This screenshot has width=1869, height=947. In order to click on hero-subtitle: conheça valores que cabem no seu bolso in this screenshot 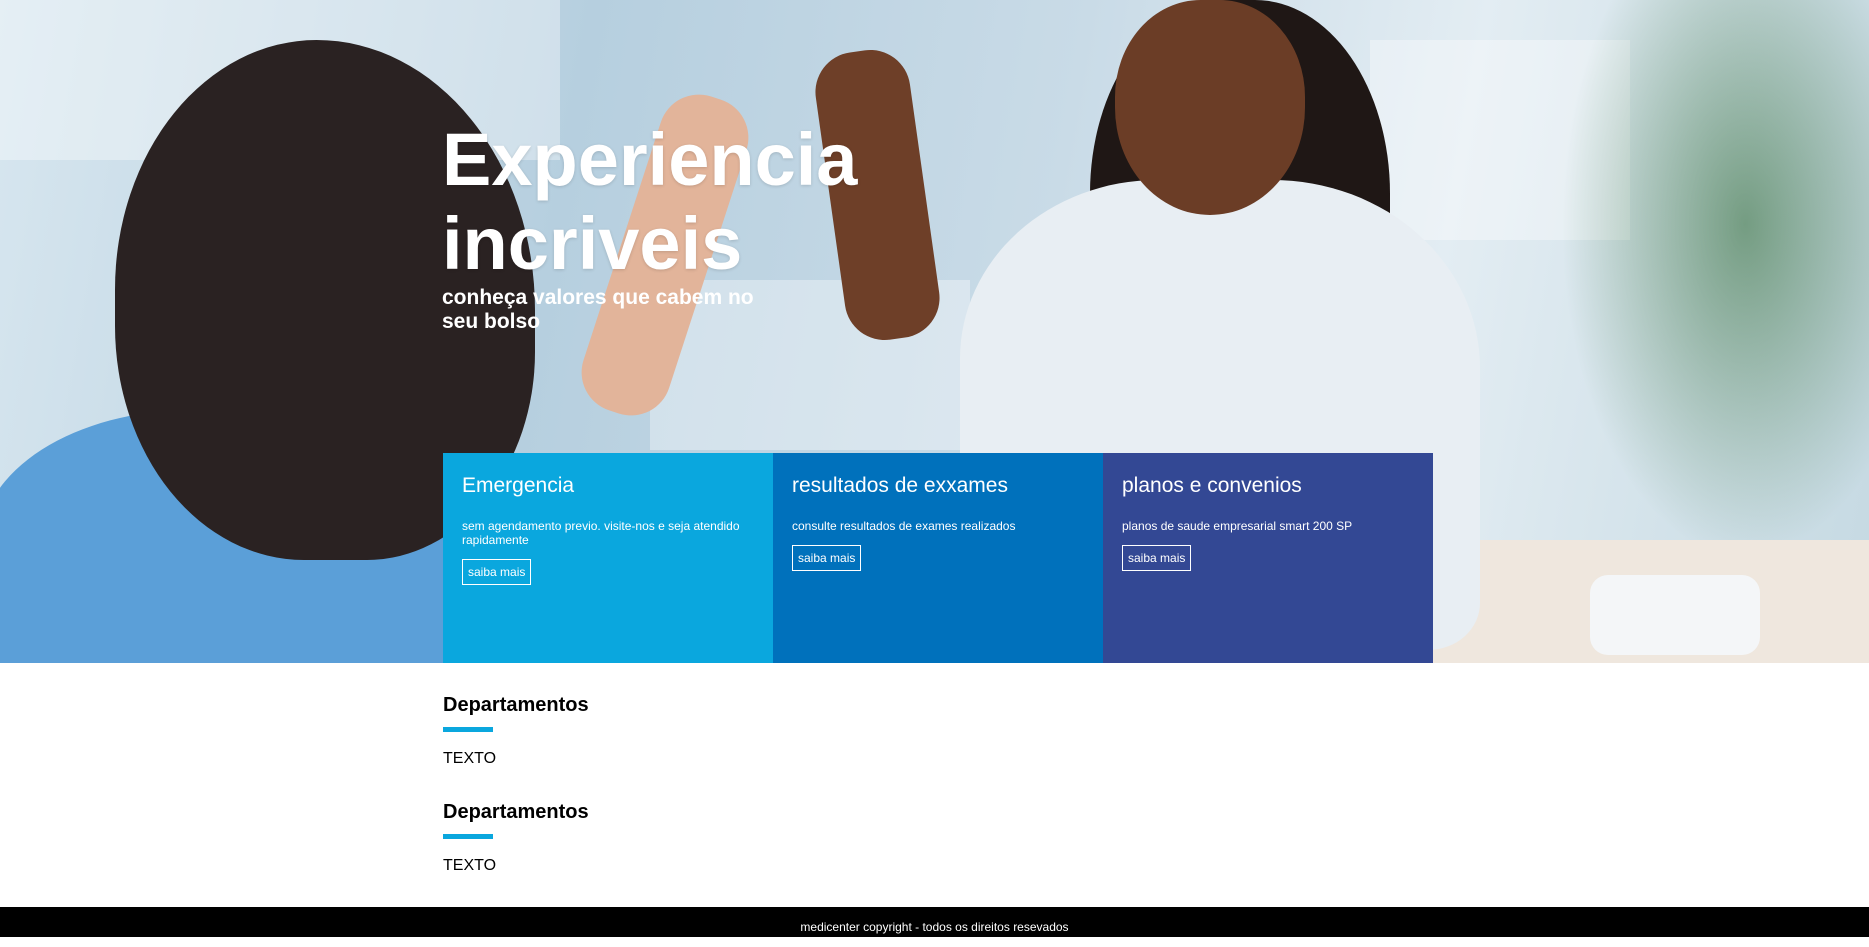, I will do `click(598, 309)`.